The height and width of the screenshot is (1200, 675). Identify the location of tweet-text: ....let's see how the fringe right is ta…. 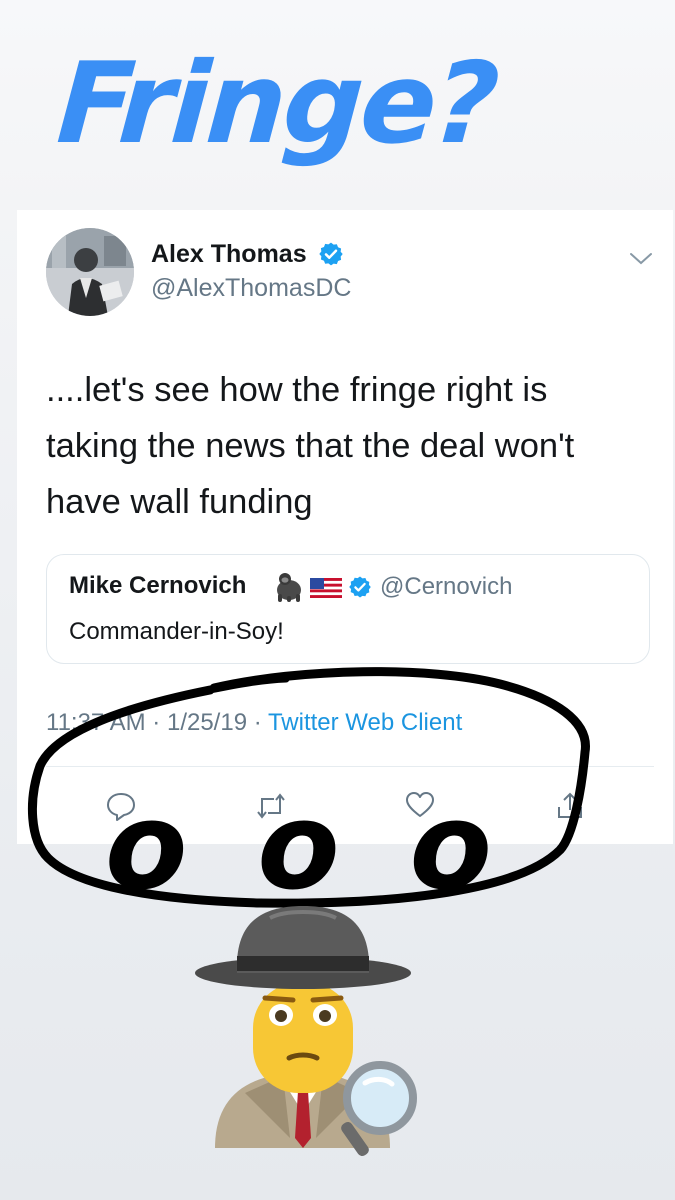
(310, 446).